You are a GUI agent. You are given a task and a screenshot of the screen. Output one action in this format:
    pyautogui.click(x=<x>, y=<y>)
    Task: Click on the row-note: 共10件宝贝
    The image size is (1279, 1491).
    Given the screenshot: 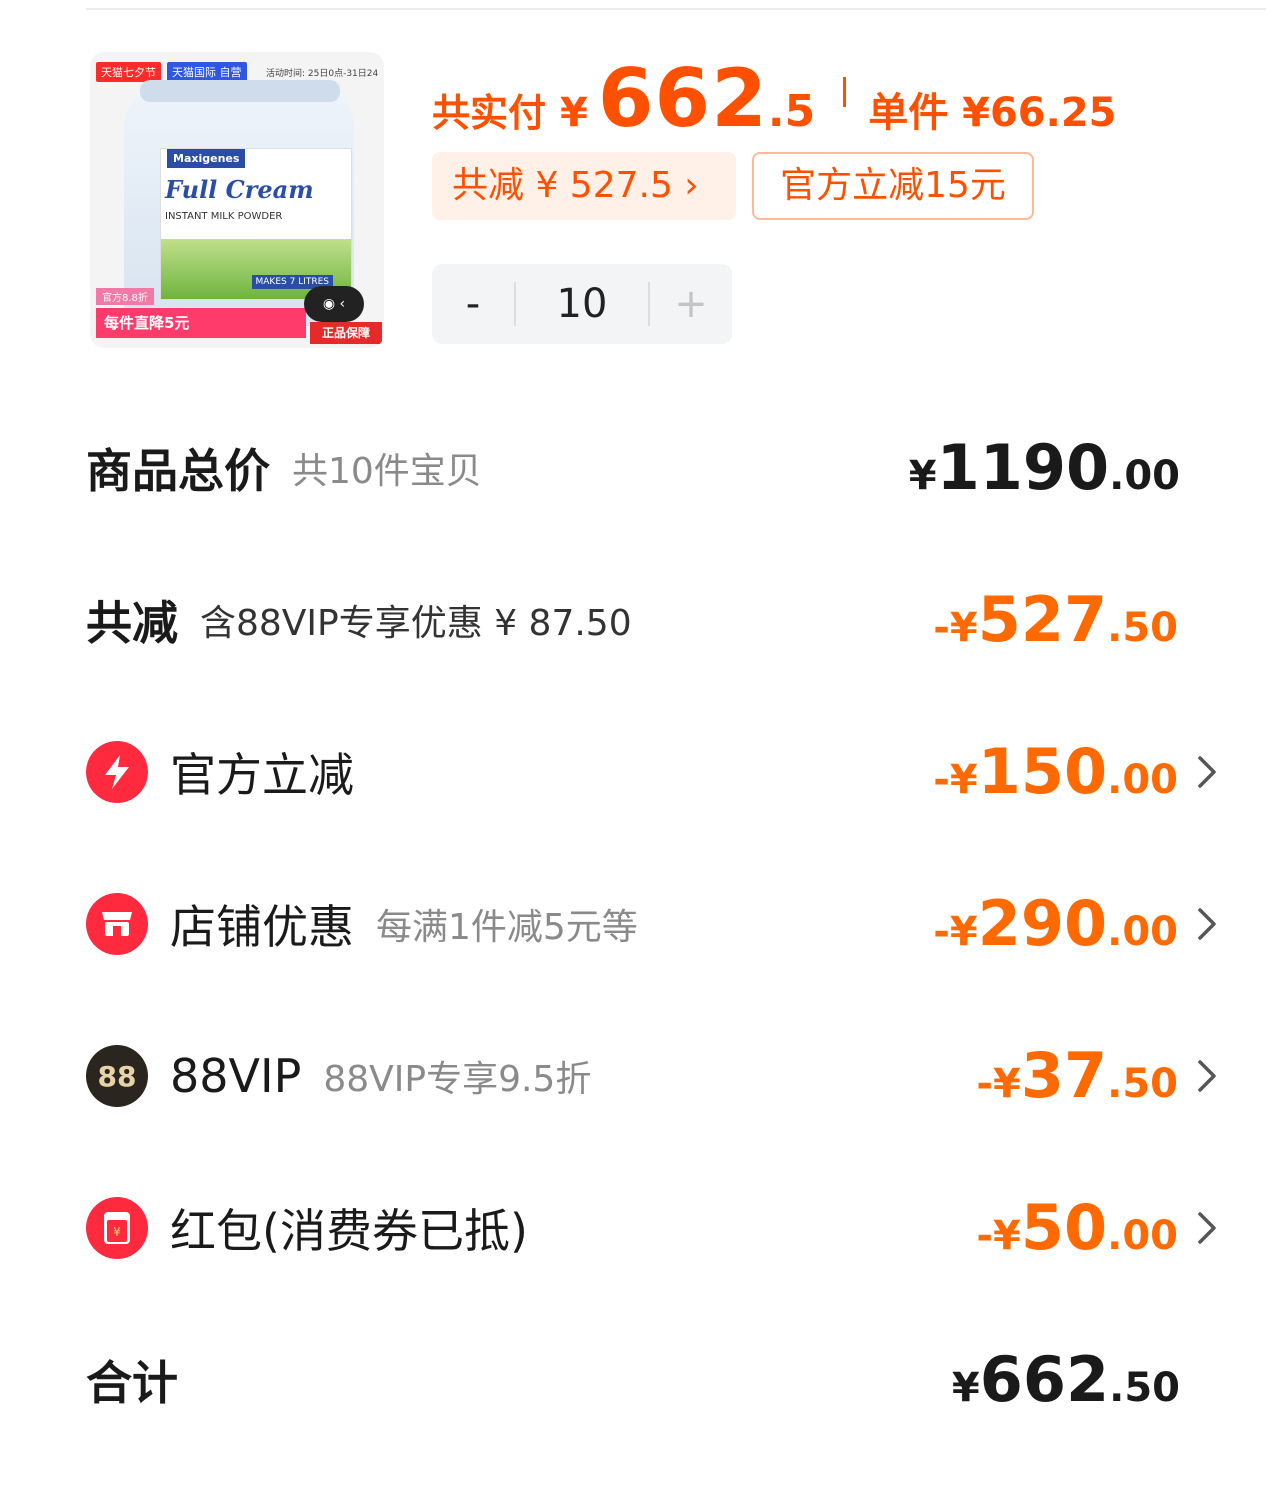 What is the action you would take?
    pyautogui.click(x=387, y=471)
    